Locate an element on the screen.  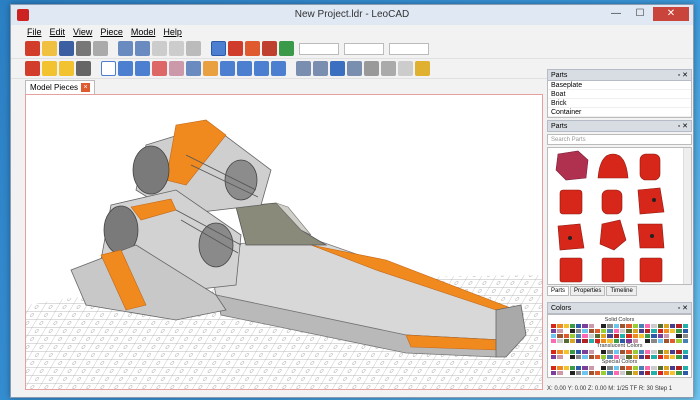
maximize-button: ☐ is located at coordinates (640, 14).